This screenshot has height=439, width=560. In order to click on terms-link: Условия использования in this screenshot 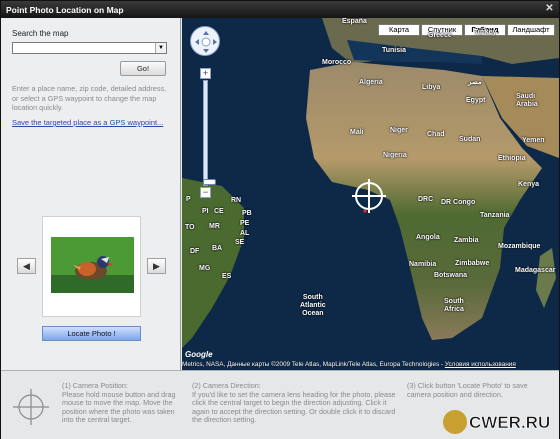, I will do `click(480, 364)`.